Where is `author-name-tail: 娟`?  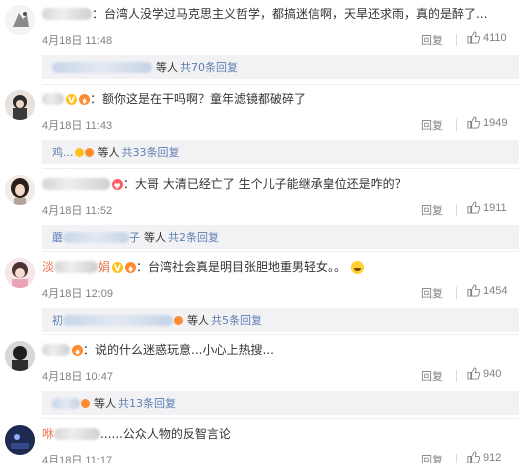
author-name-tail: 娟 is located at coordinates (104, 267).